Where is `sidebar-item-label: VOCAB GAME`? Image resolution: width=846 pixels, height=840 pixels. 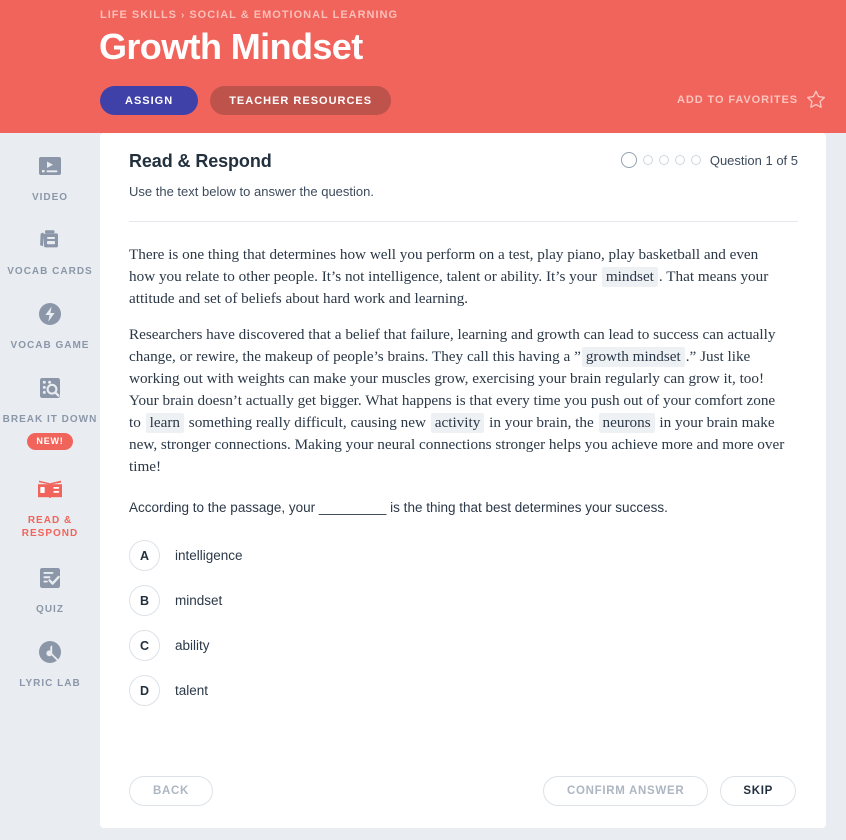
sidebar-item-label: VOCAB GAME is located at coordinates (50, 345).